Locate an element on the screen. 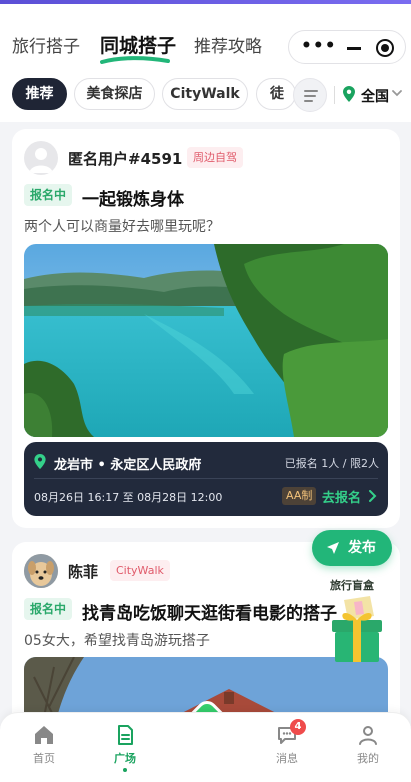 Image resolution: width=411 pixels, height=782 pixels. default-avatar-icon is located at coordinates (41, 160).